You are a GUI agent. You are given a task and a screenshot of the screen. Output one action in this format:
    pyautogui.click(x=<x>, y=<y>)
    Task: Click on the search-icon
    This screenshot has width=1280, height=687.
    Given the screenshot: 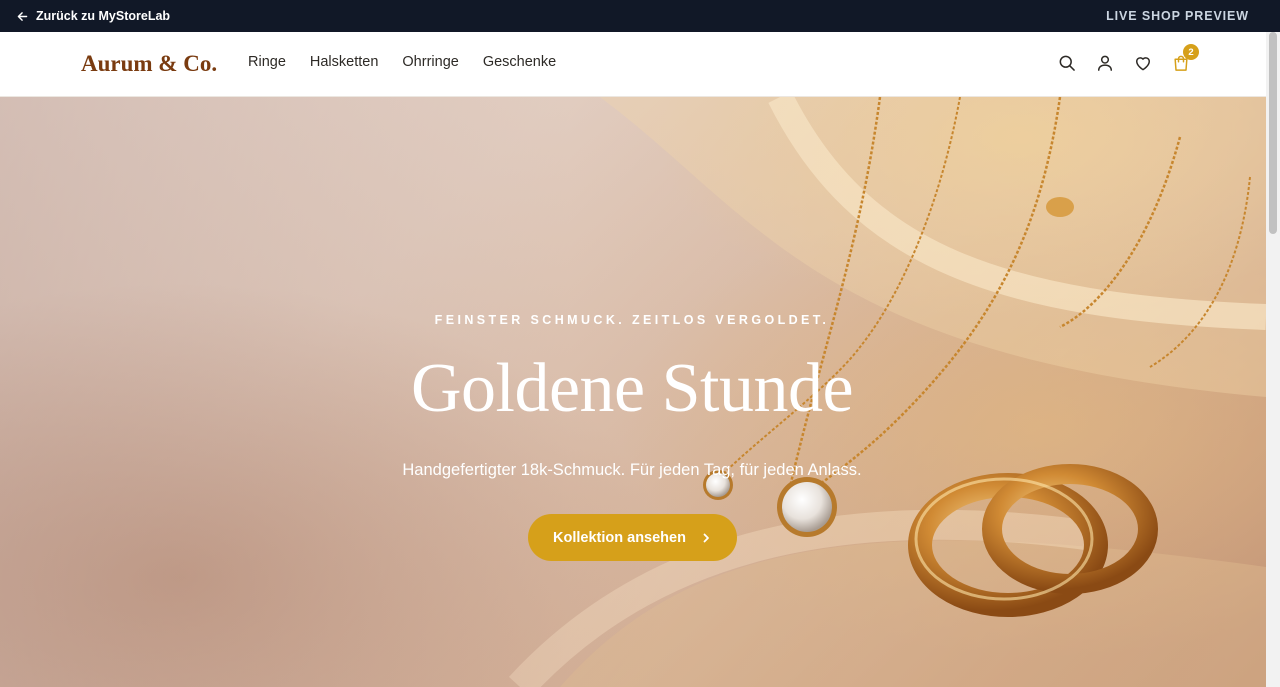 What is the action you would take?
    pyautogui.click(x=1067, y=63)
    